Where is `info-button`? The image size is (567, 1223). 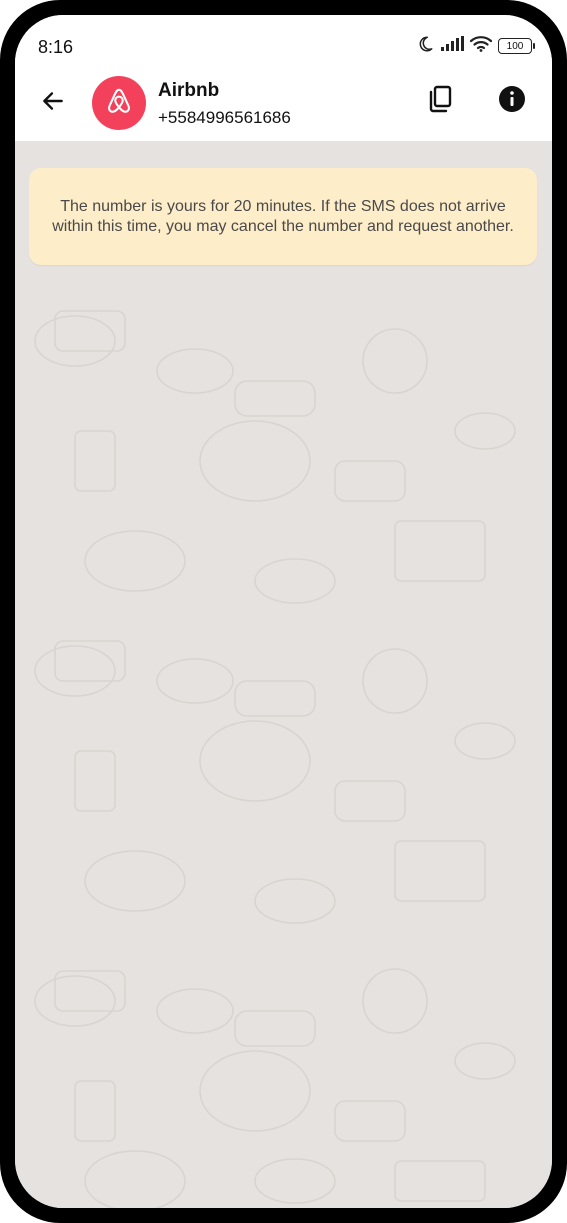
info-button is located at coordinates (512, 101).